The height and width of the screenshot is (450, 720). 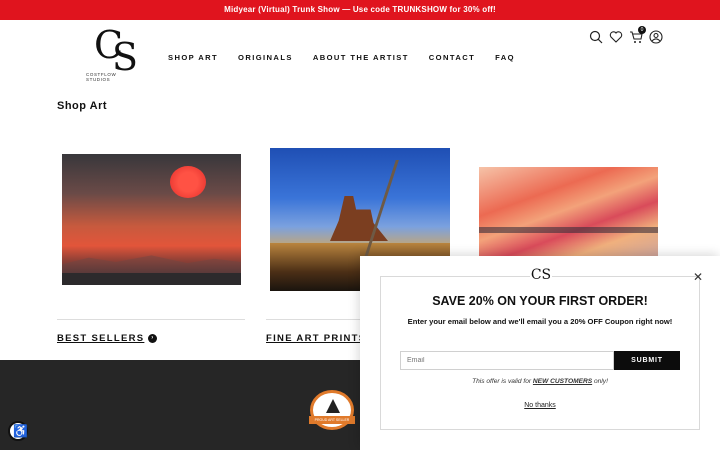 What do you see at coordinates (616, 37) in the screenshot?
I see `heart-icon` at bounding box center [616, 37].